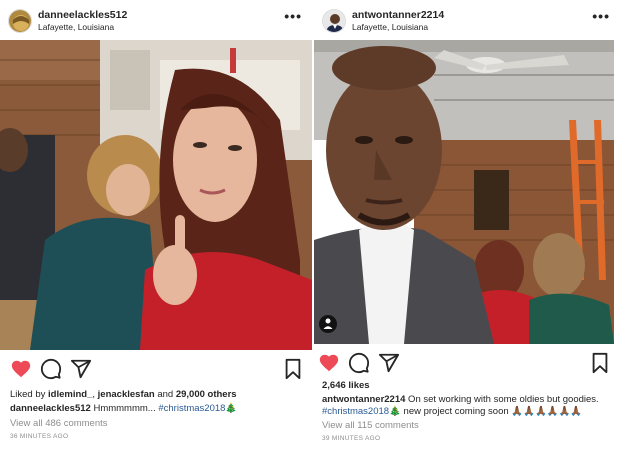  What do you see at coordinates (547, 411) in the screenshot?
I see `caption-emoji-2: 🙏🏾🙏🏾🙏🏾🙏🏾🙏🏾🙏🏾` at bounding box center [547, 411].